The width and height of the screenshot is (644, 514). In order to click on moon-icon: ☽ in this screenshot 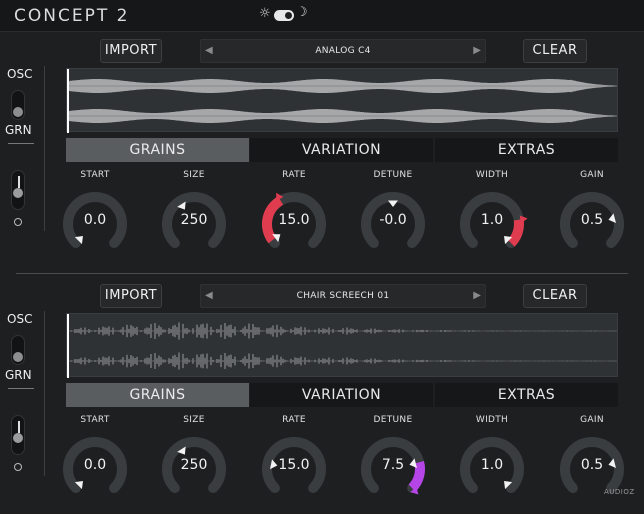, I will do `click(302, 12)`.